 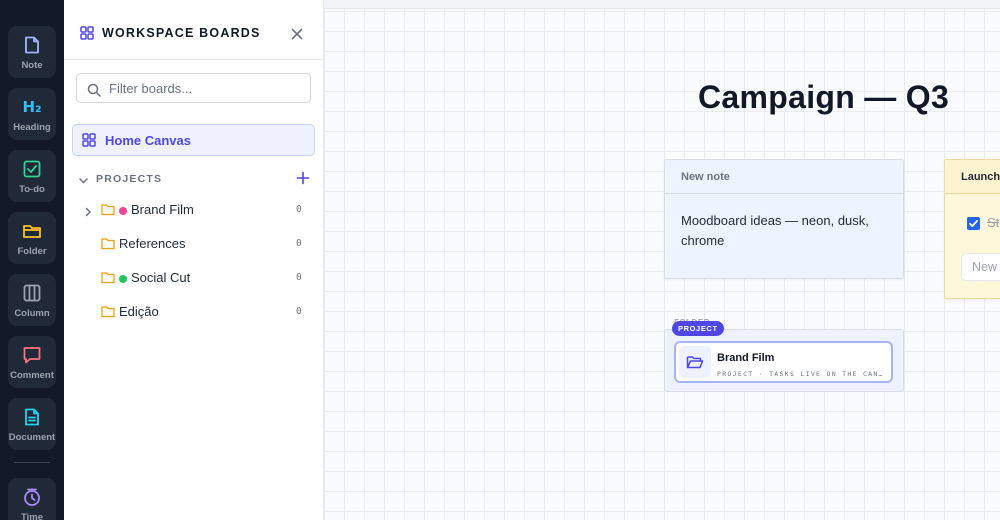 I want to click on tool-document: Document, so click(x=32, y=424).